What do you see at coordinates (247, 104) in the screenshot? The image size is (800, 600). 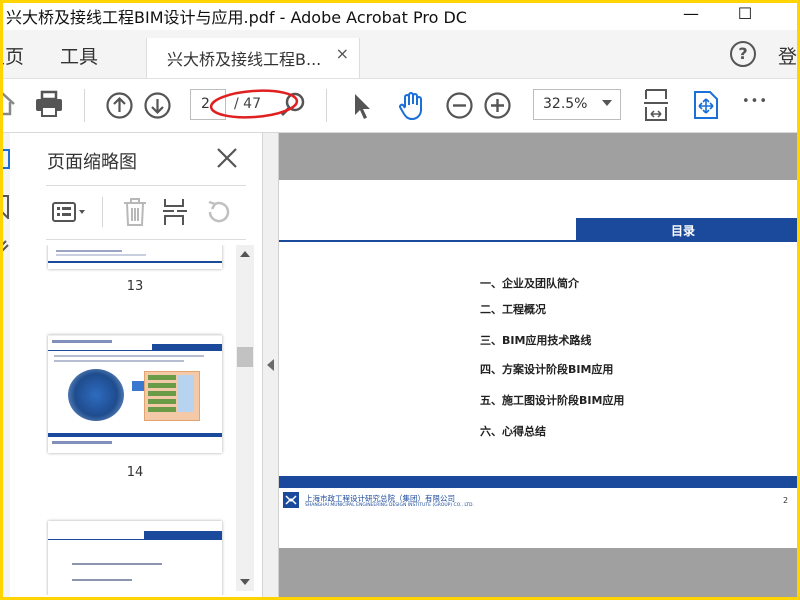 I see `page-total-label: / 47` at bounding box center [247, 104].